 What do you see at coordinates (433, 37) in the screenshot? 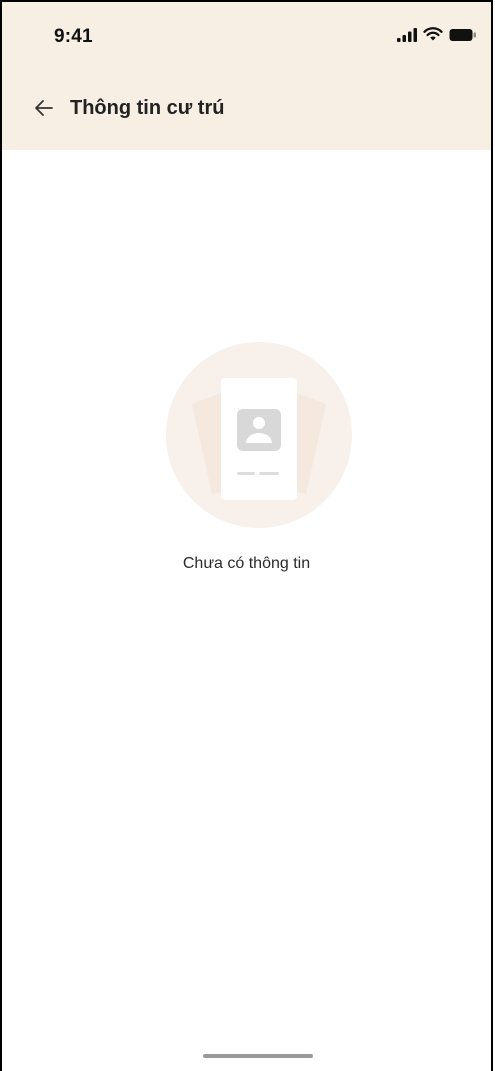
I see `wifi-icon` at bounding box center [433, 37].